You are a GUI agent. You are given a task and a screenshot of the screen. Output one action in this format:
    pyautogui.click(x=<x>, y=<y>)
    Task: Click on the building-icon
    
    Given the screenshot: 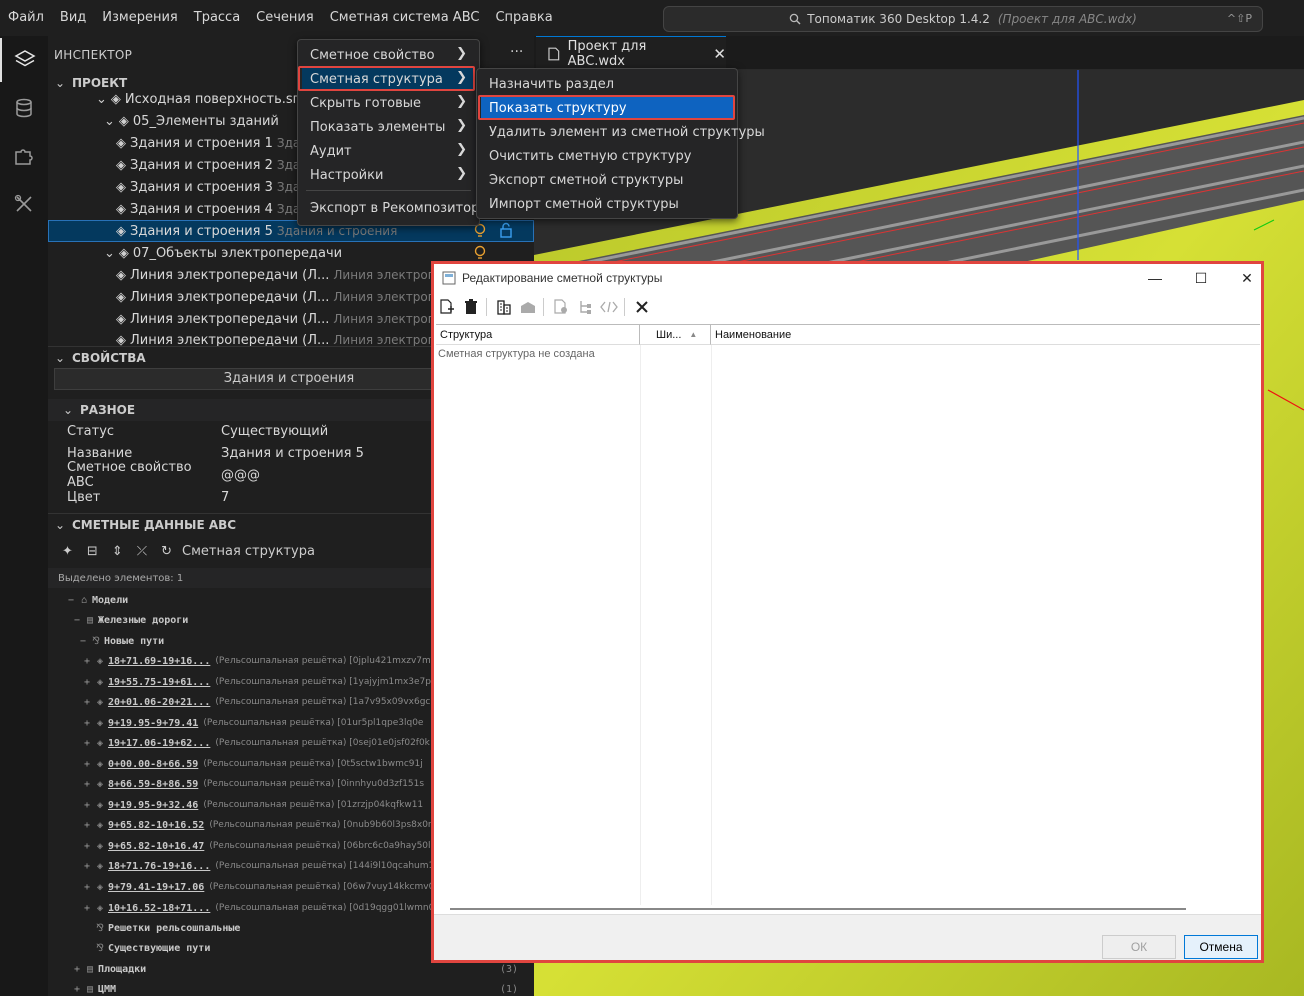 What is the action you would take?
    pyautogui.click(x=504, y=307)
    